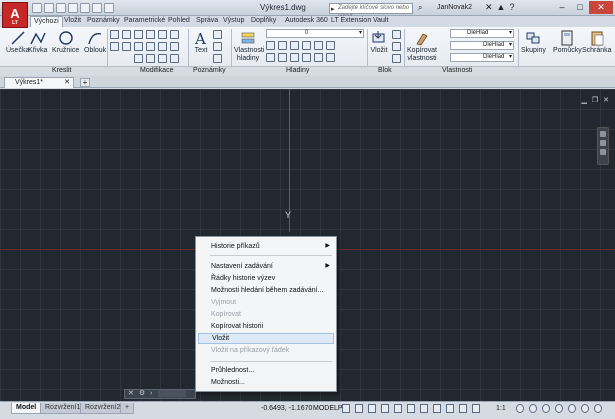 This screenshot has height=419, width=615. Describe the element at coordinates (217, 58) in the screenshot. I see `table-icon` at that location.